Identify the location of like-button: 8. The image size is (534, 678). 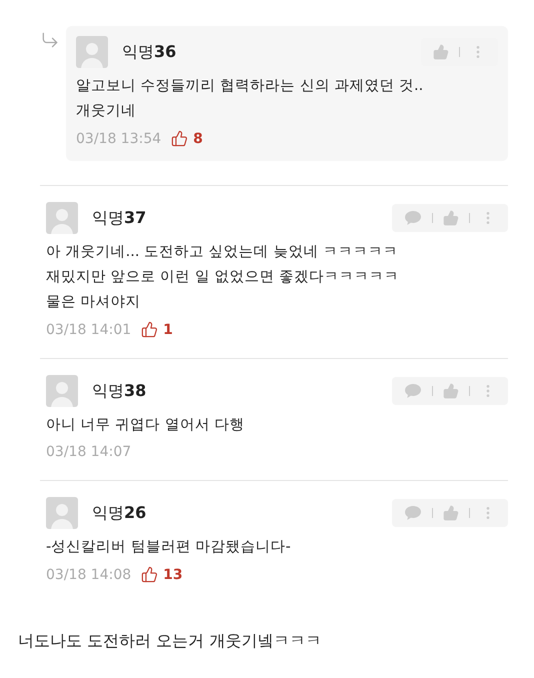
(187, 138).